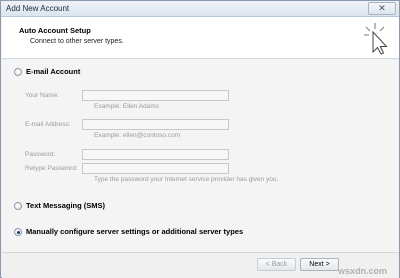 This screenshot has height=278, width=400. What do you see at coordinates (155, 154) in the screenshot?
I see `password-field` at bounding box center [155, 154].